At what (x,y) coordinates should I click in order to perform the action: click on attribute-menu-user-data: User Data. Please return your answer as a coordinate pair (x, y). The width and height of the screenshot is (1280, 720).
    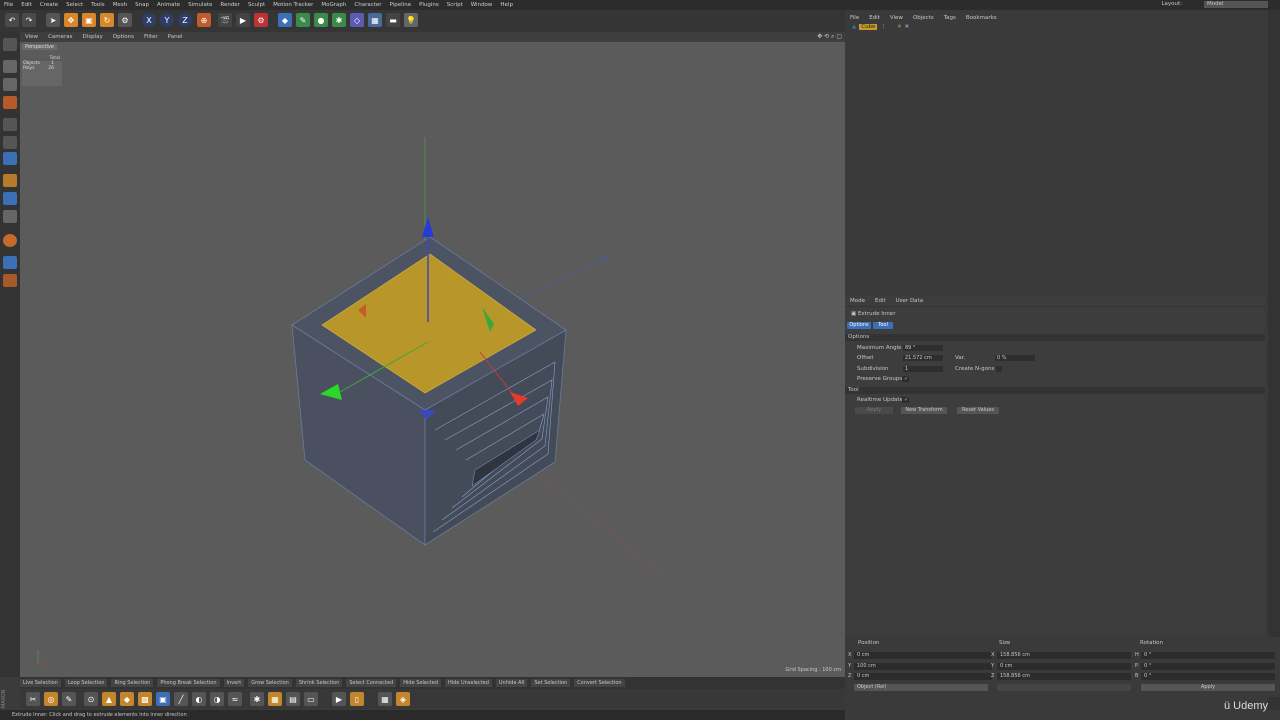
    Looking at the image, I should click on (909, 301).